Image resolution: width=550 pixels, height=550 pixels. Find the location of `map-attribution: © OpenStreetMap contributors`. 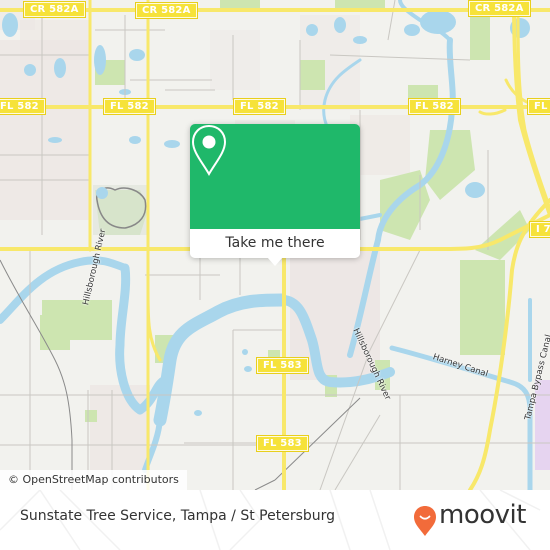

map-attribution: © OpenStreetMap contributors is located at coordinates (93, 480).